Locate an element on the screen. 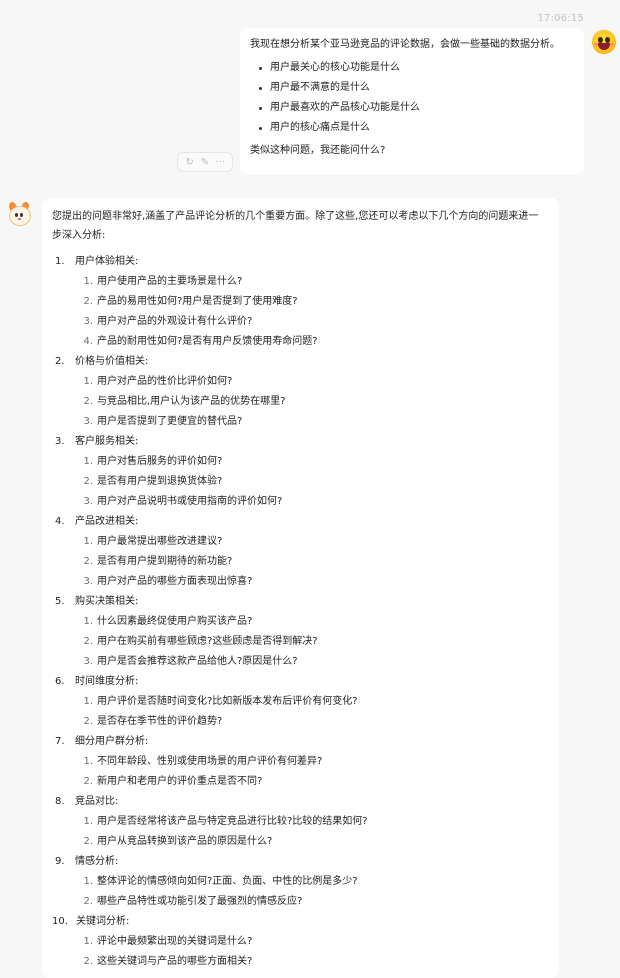 The height and width of the screenshot is (978, 620). sub-question-text: 用户从竞品转换到该产品的原因是什么? is located at coordinates (185, 841).